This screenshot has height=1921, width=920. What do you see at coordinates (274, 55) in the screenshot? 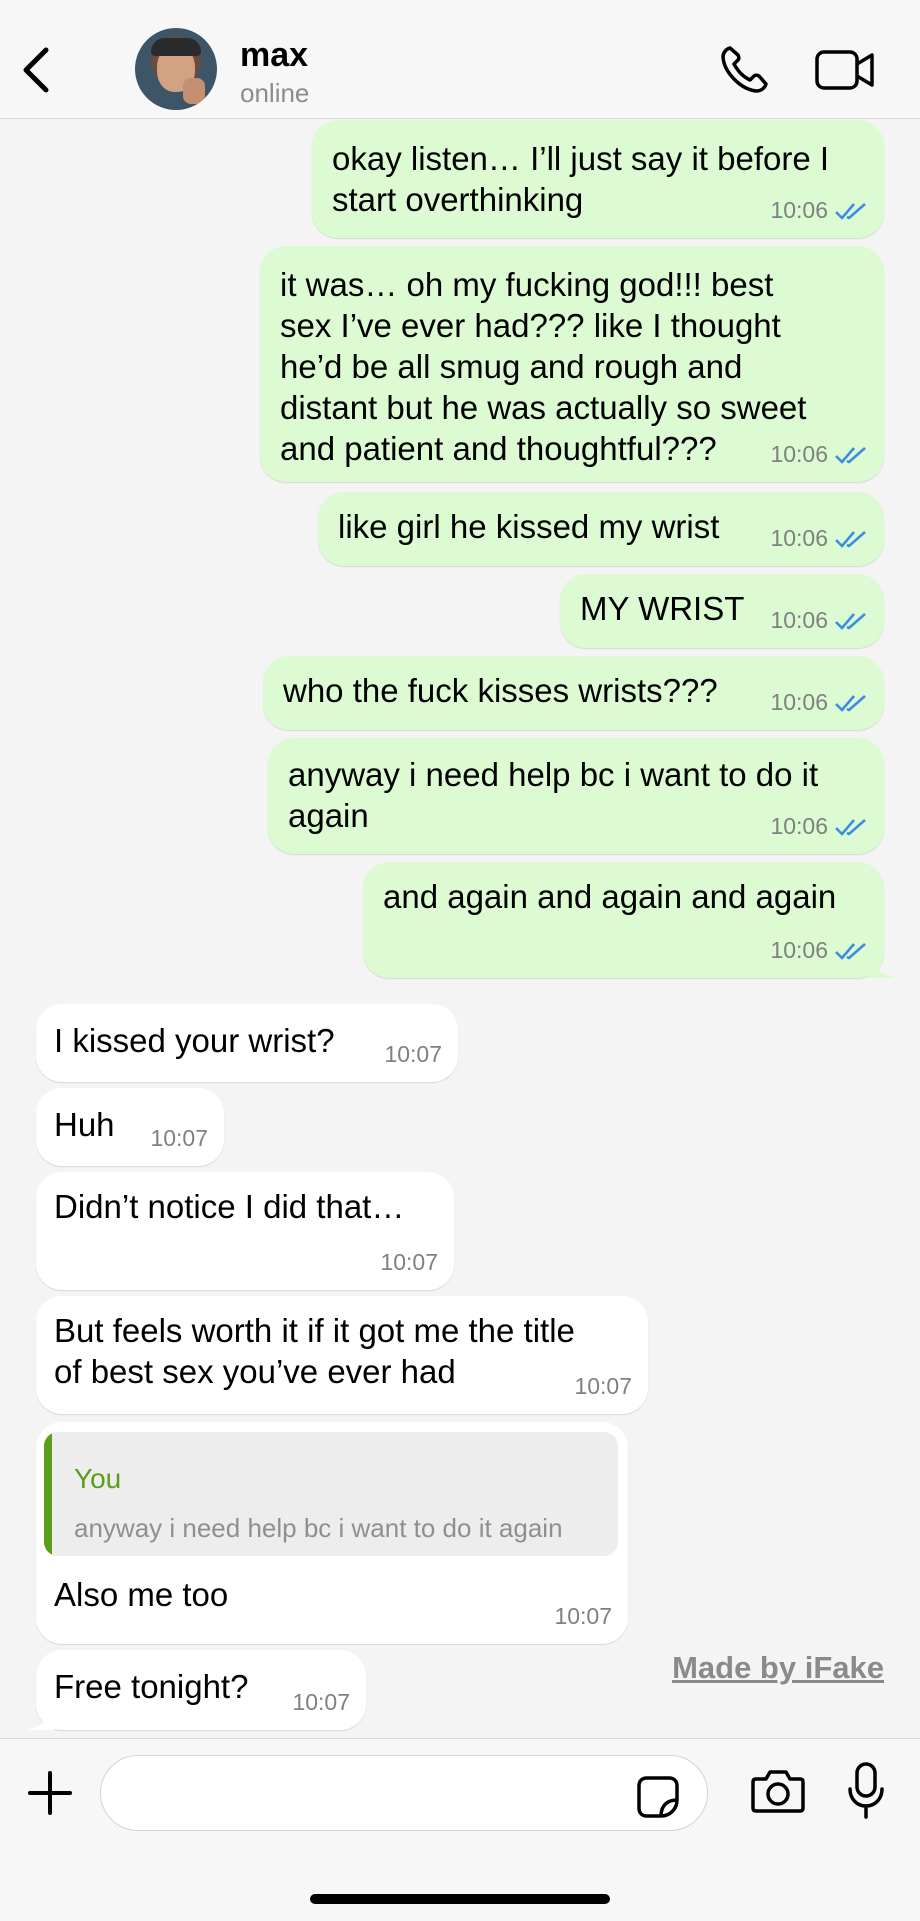
I see `contact-name: max` at bounding box center [274, 55].